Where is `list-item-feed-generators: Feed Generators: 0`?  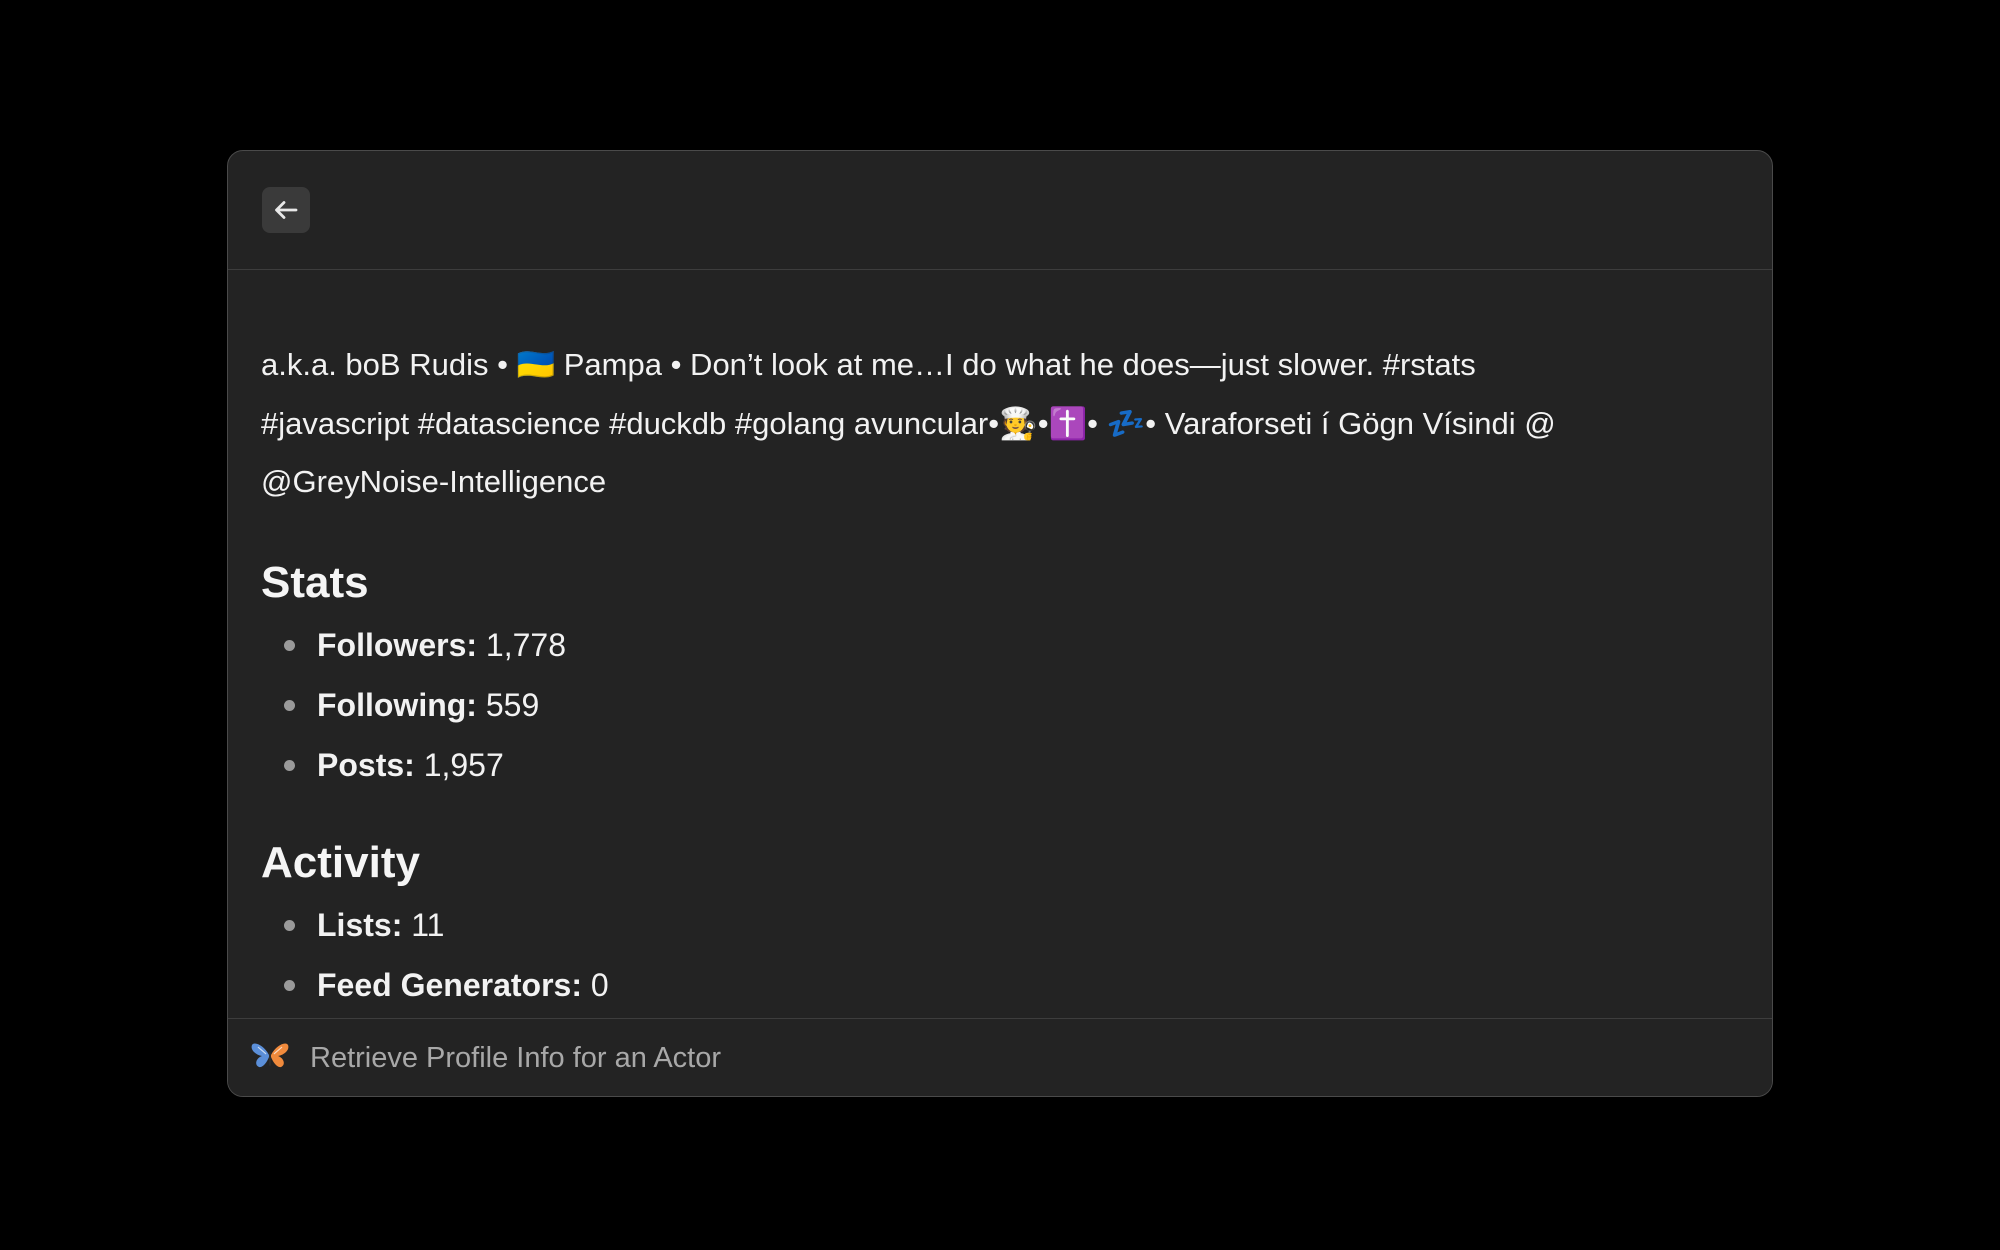
list-item-feed-generators: Feed Generators: 0 is located at coordinates (1001, 985).